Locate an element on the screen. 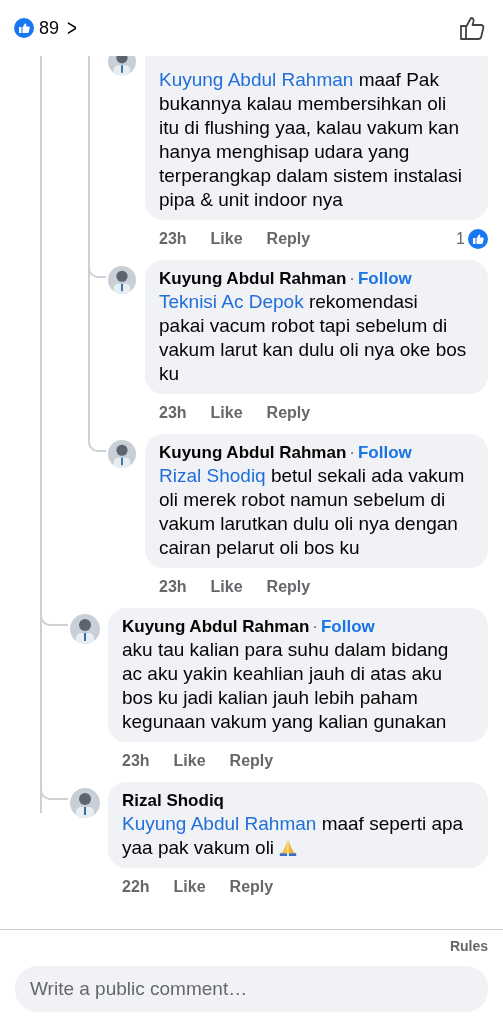  comment-text: Kuyung Abdul Rahman maaf Pak bukannya kalau membersihkan oli itu di flushing yaa, kalau vakum kan hanya menghisap udara yang terperangkap dalam sistem instalasi pipa & unit indoor nya is located at coordinates (311, 139).